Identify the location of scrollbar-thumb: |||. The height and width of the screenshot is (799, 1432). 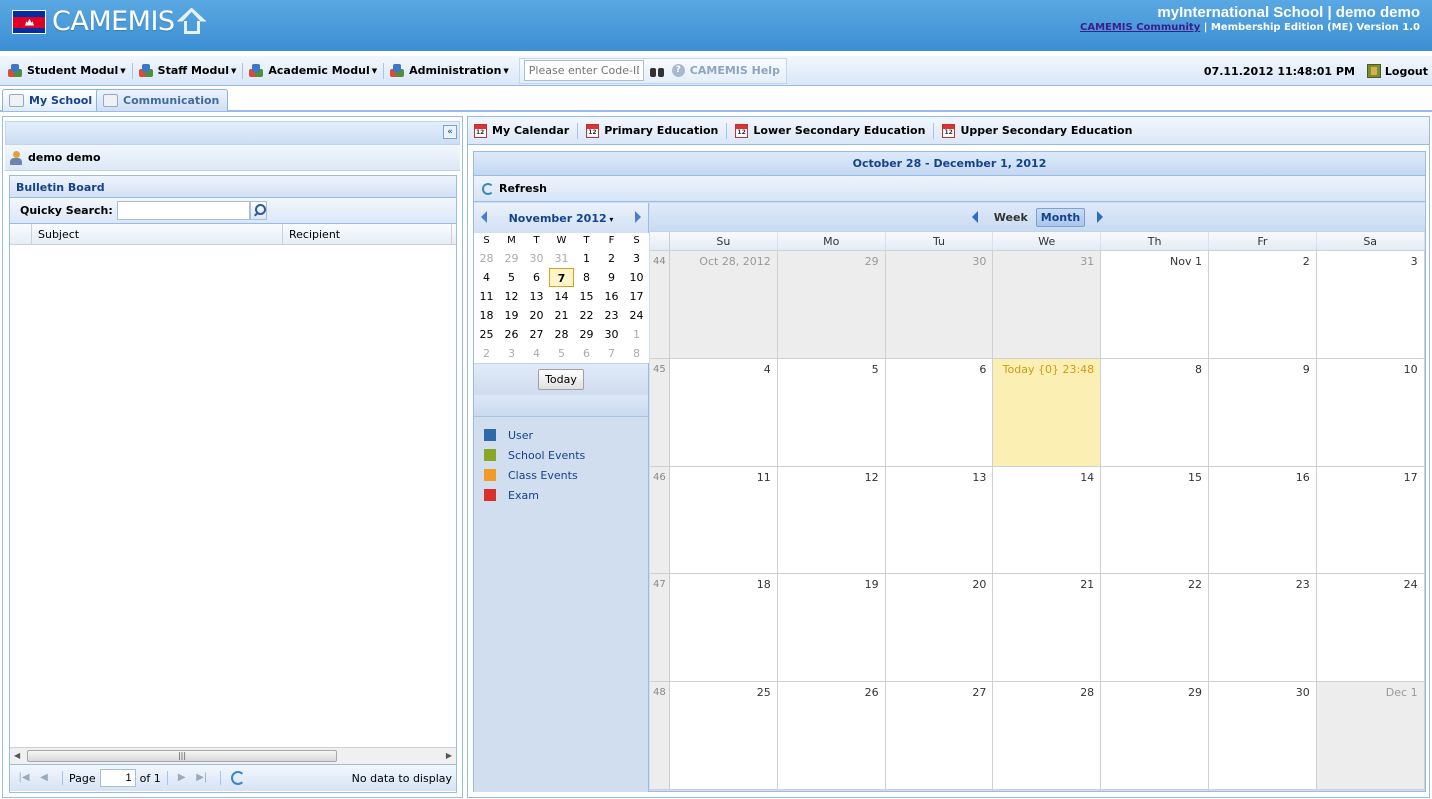
(182, 756).